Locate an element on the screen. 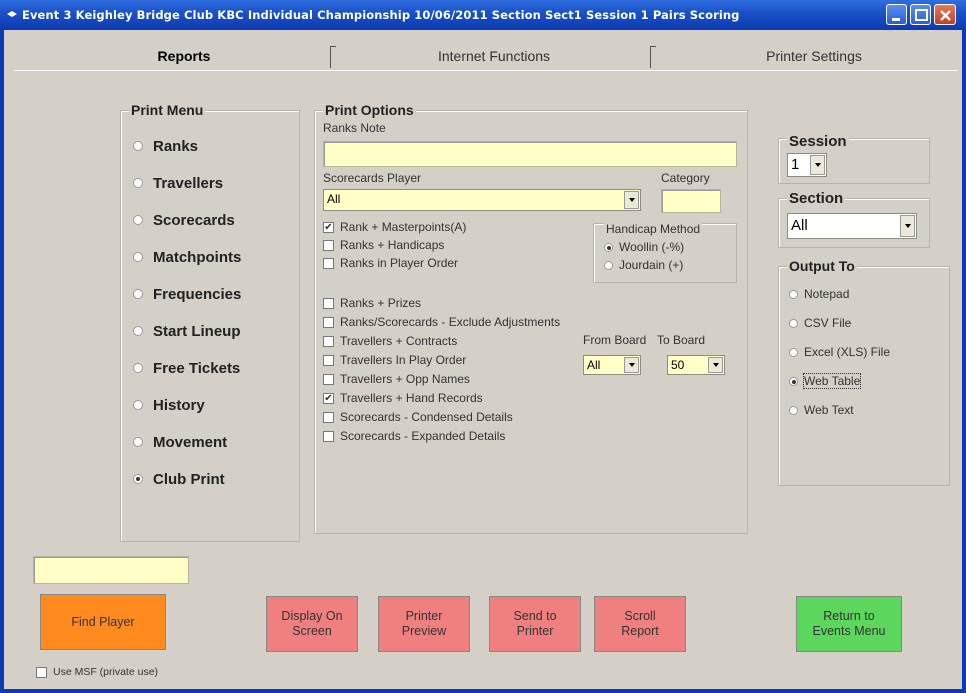 This screenshot has height=693, width=966. return-to-events-button: Return to Events Menu is located at coordinates (849, 624).